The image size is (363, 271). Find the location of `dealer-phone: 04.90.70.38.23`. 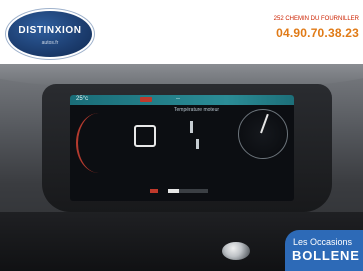

dealer-phone: 04.90.70.38.23 is located at coordinates (317, 33).